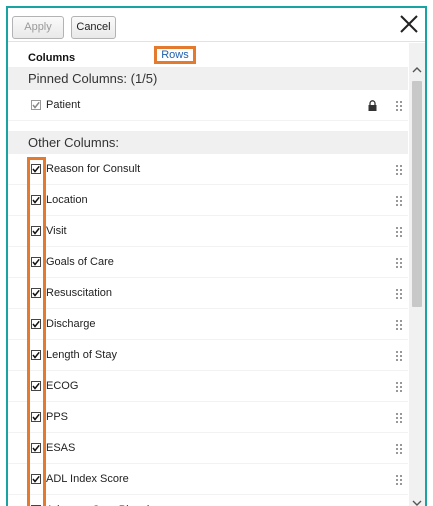 The image size is (433, 506). I want to click on column-label: ECOG, so click(62, 386).